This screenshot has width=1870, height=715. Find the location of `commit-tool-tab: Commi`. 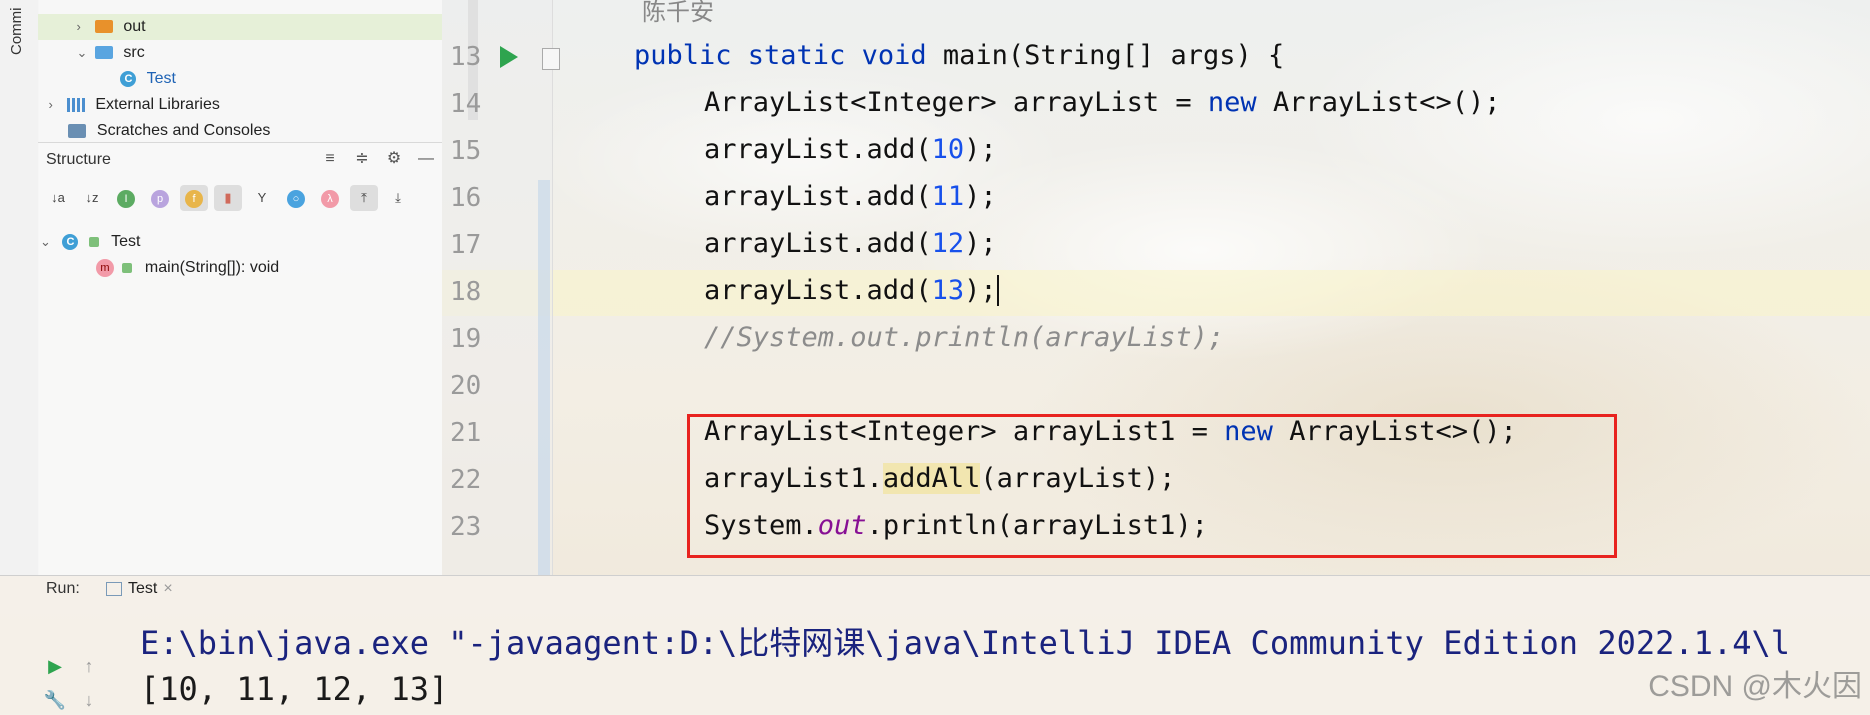

commit-tool-tab: Commi is located at coordinates (19, 48).